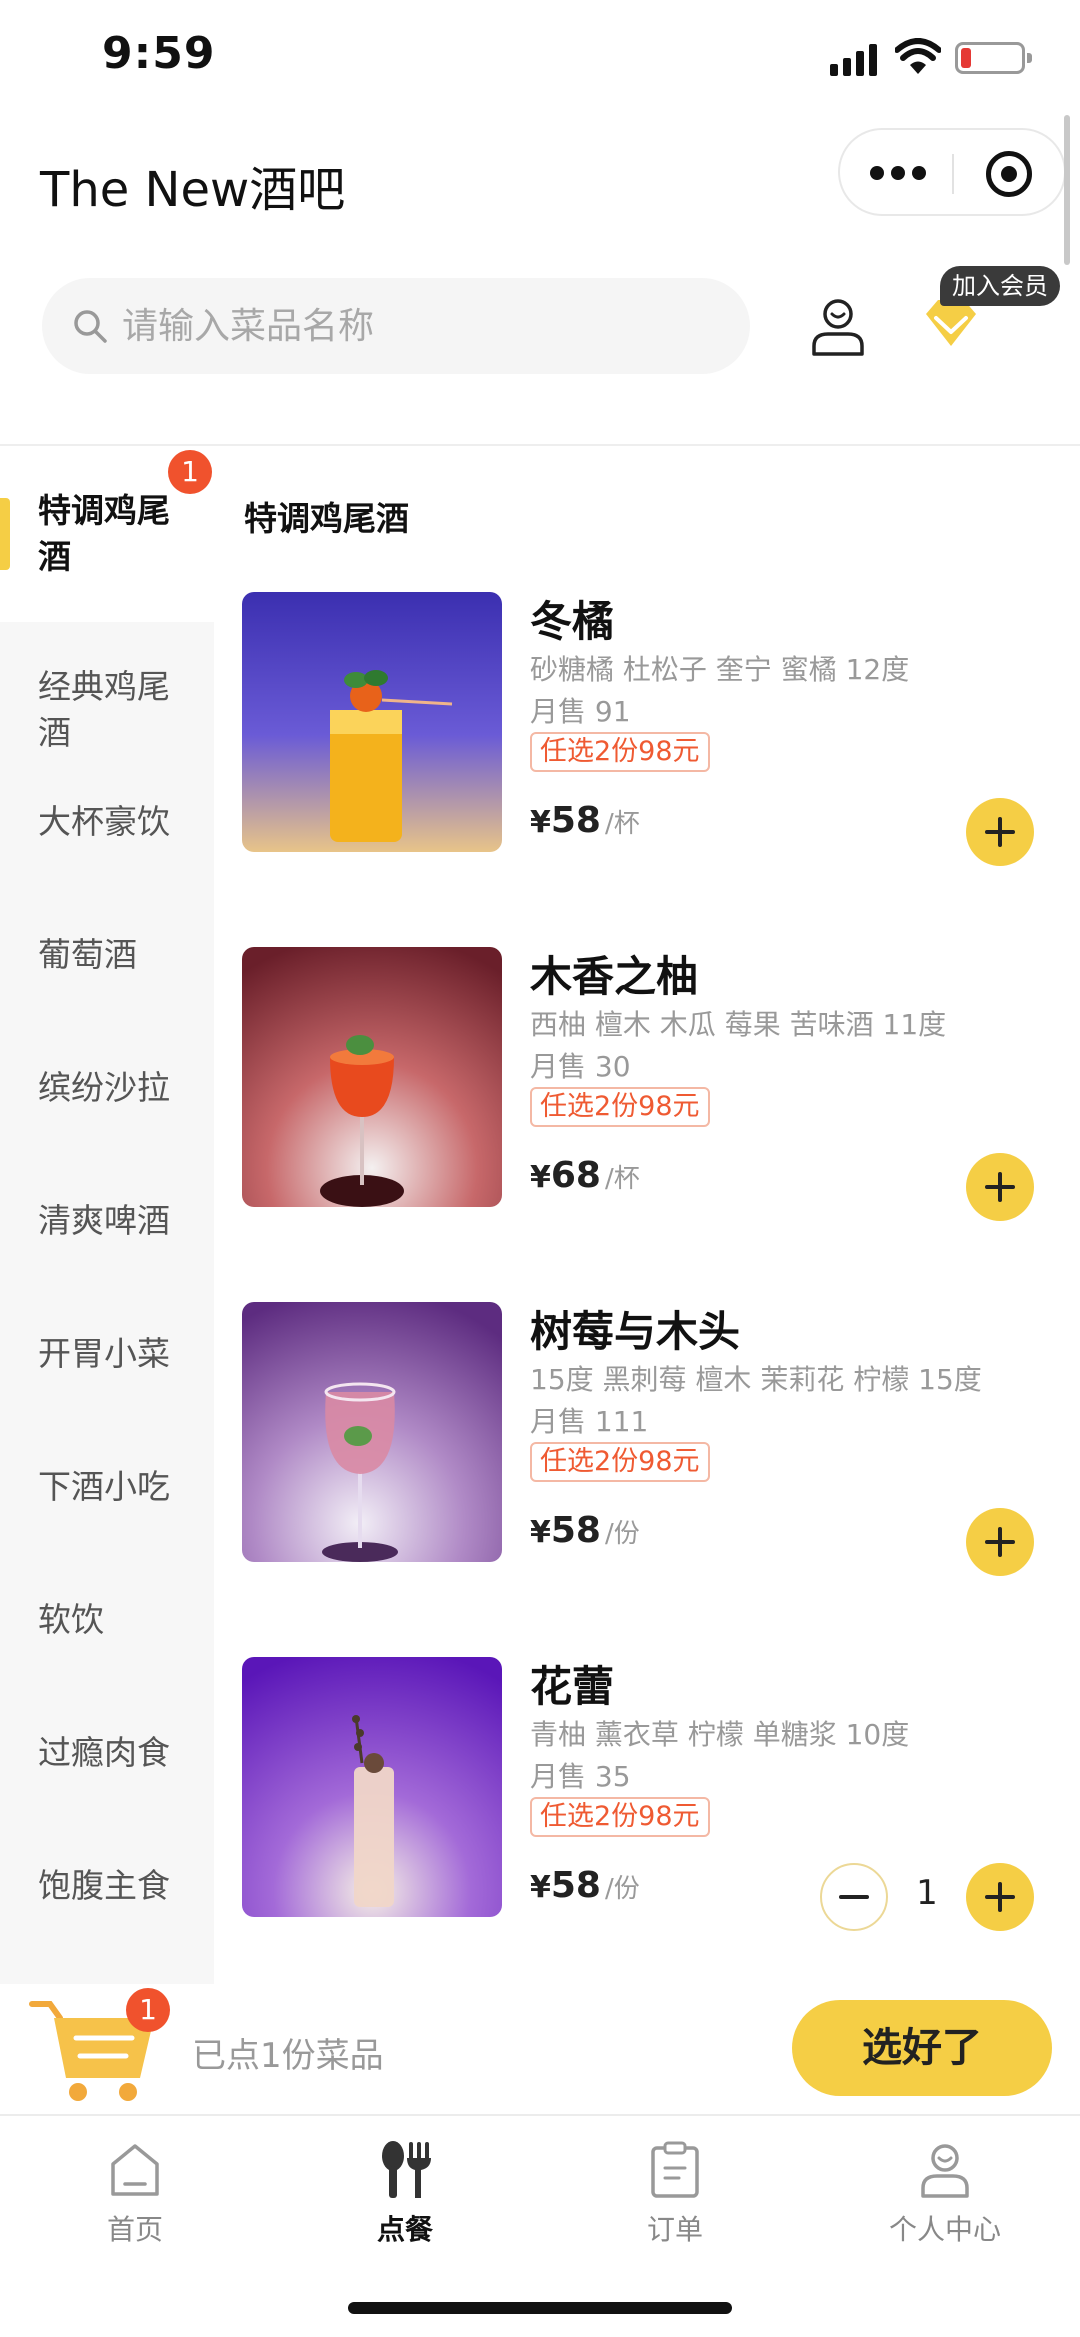 The image size is (1080, 2337). Describe the element at coordinates (104, 533) in the screenshot. I see `sidebar-item-label: 特调鸡尾酒` at that location.